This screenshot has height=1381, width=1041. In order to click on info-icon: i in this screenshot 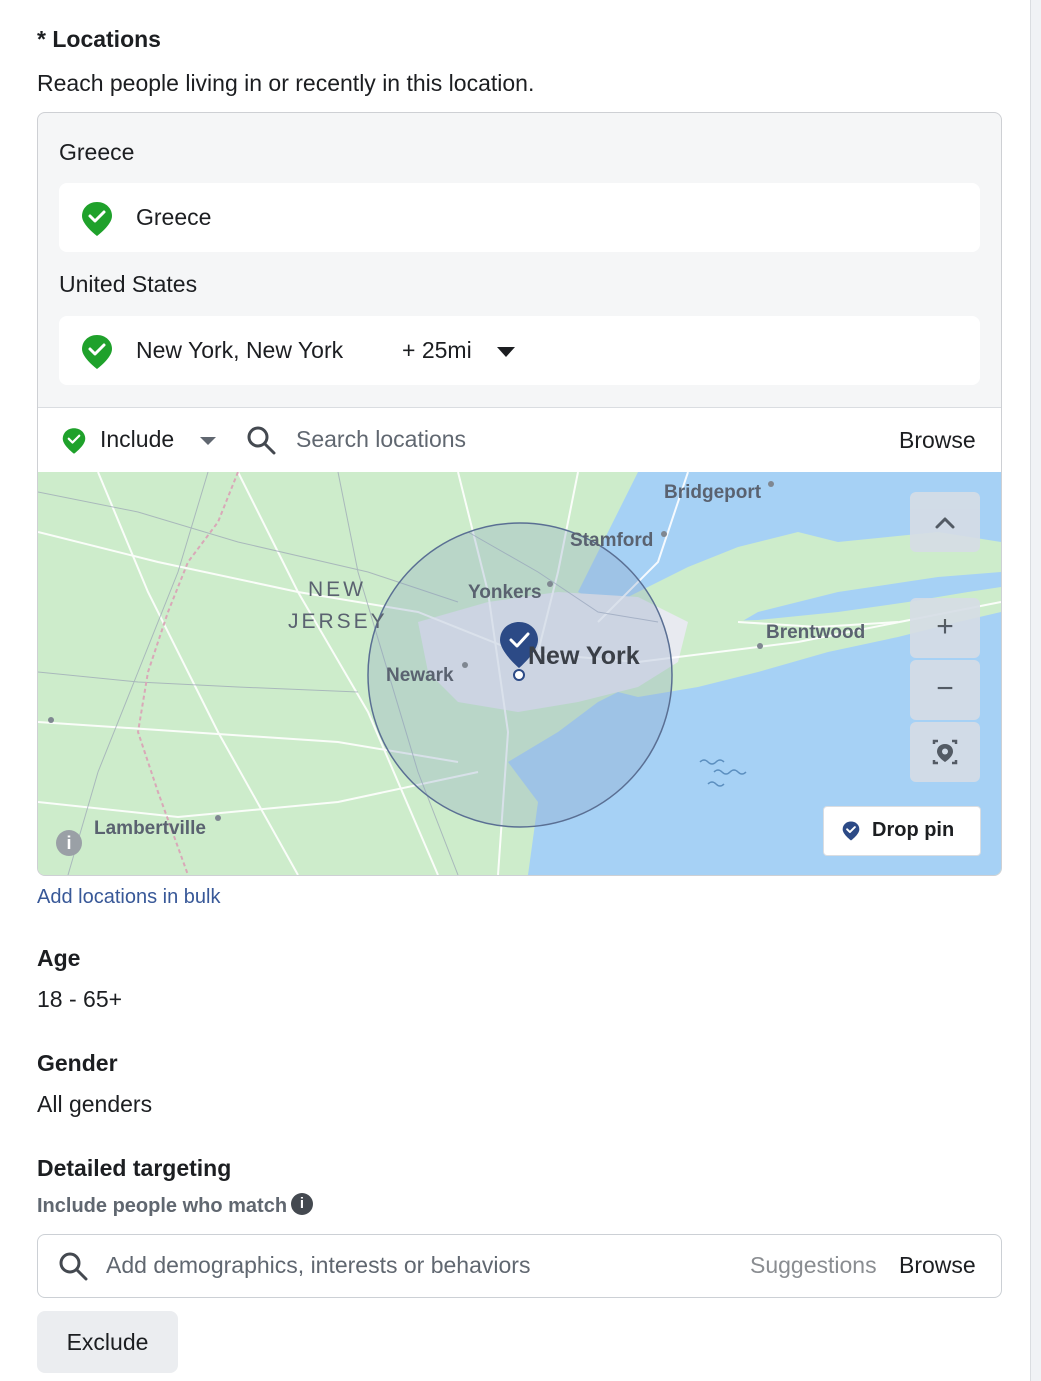, I will do `click(302, 1204)`.